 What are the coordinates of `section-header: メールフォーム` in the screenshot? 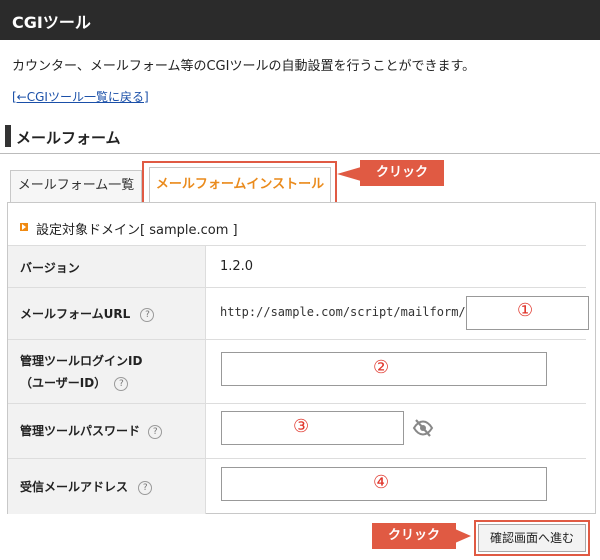 It's located at (300, 139).